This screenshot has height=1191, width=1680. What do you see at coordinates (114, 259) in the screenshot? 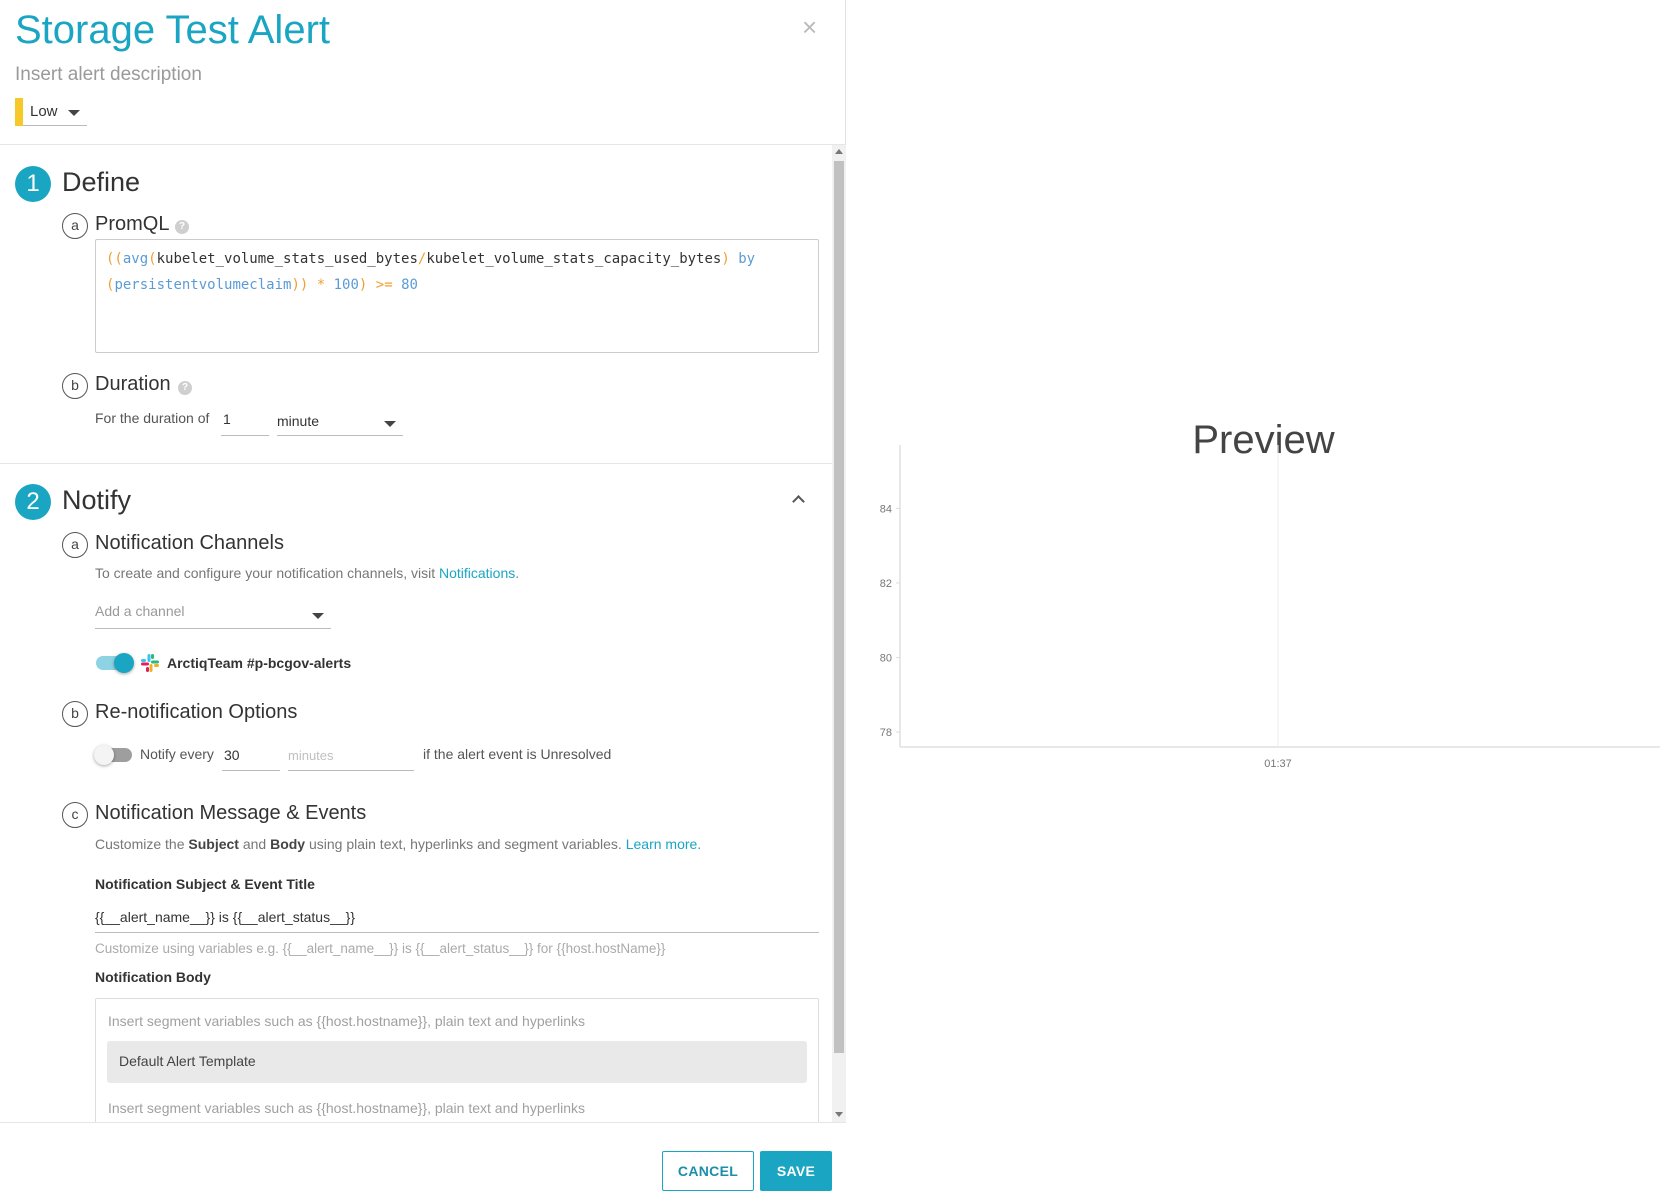
I see `promql-token: ((` at bounding box center [114, 259].